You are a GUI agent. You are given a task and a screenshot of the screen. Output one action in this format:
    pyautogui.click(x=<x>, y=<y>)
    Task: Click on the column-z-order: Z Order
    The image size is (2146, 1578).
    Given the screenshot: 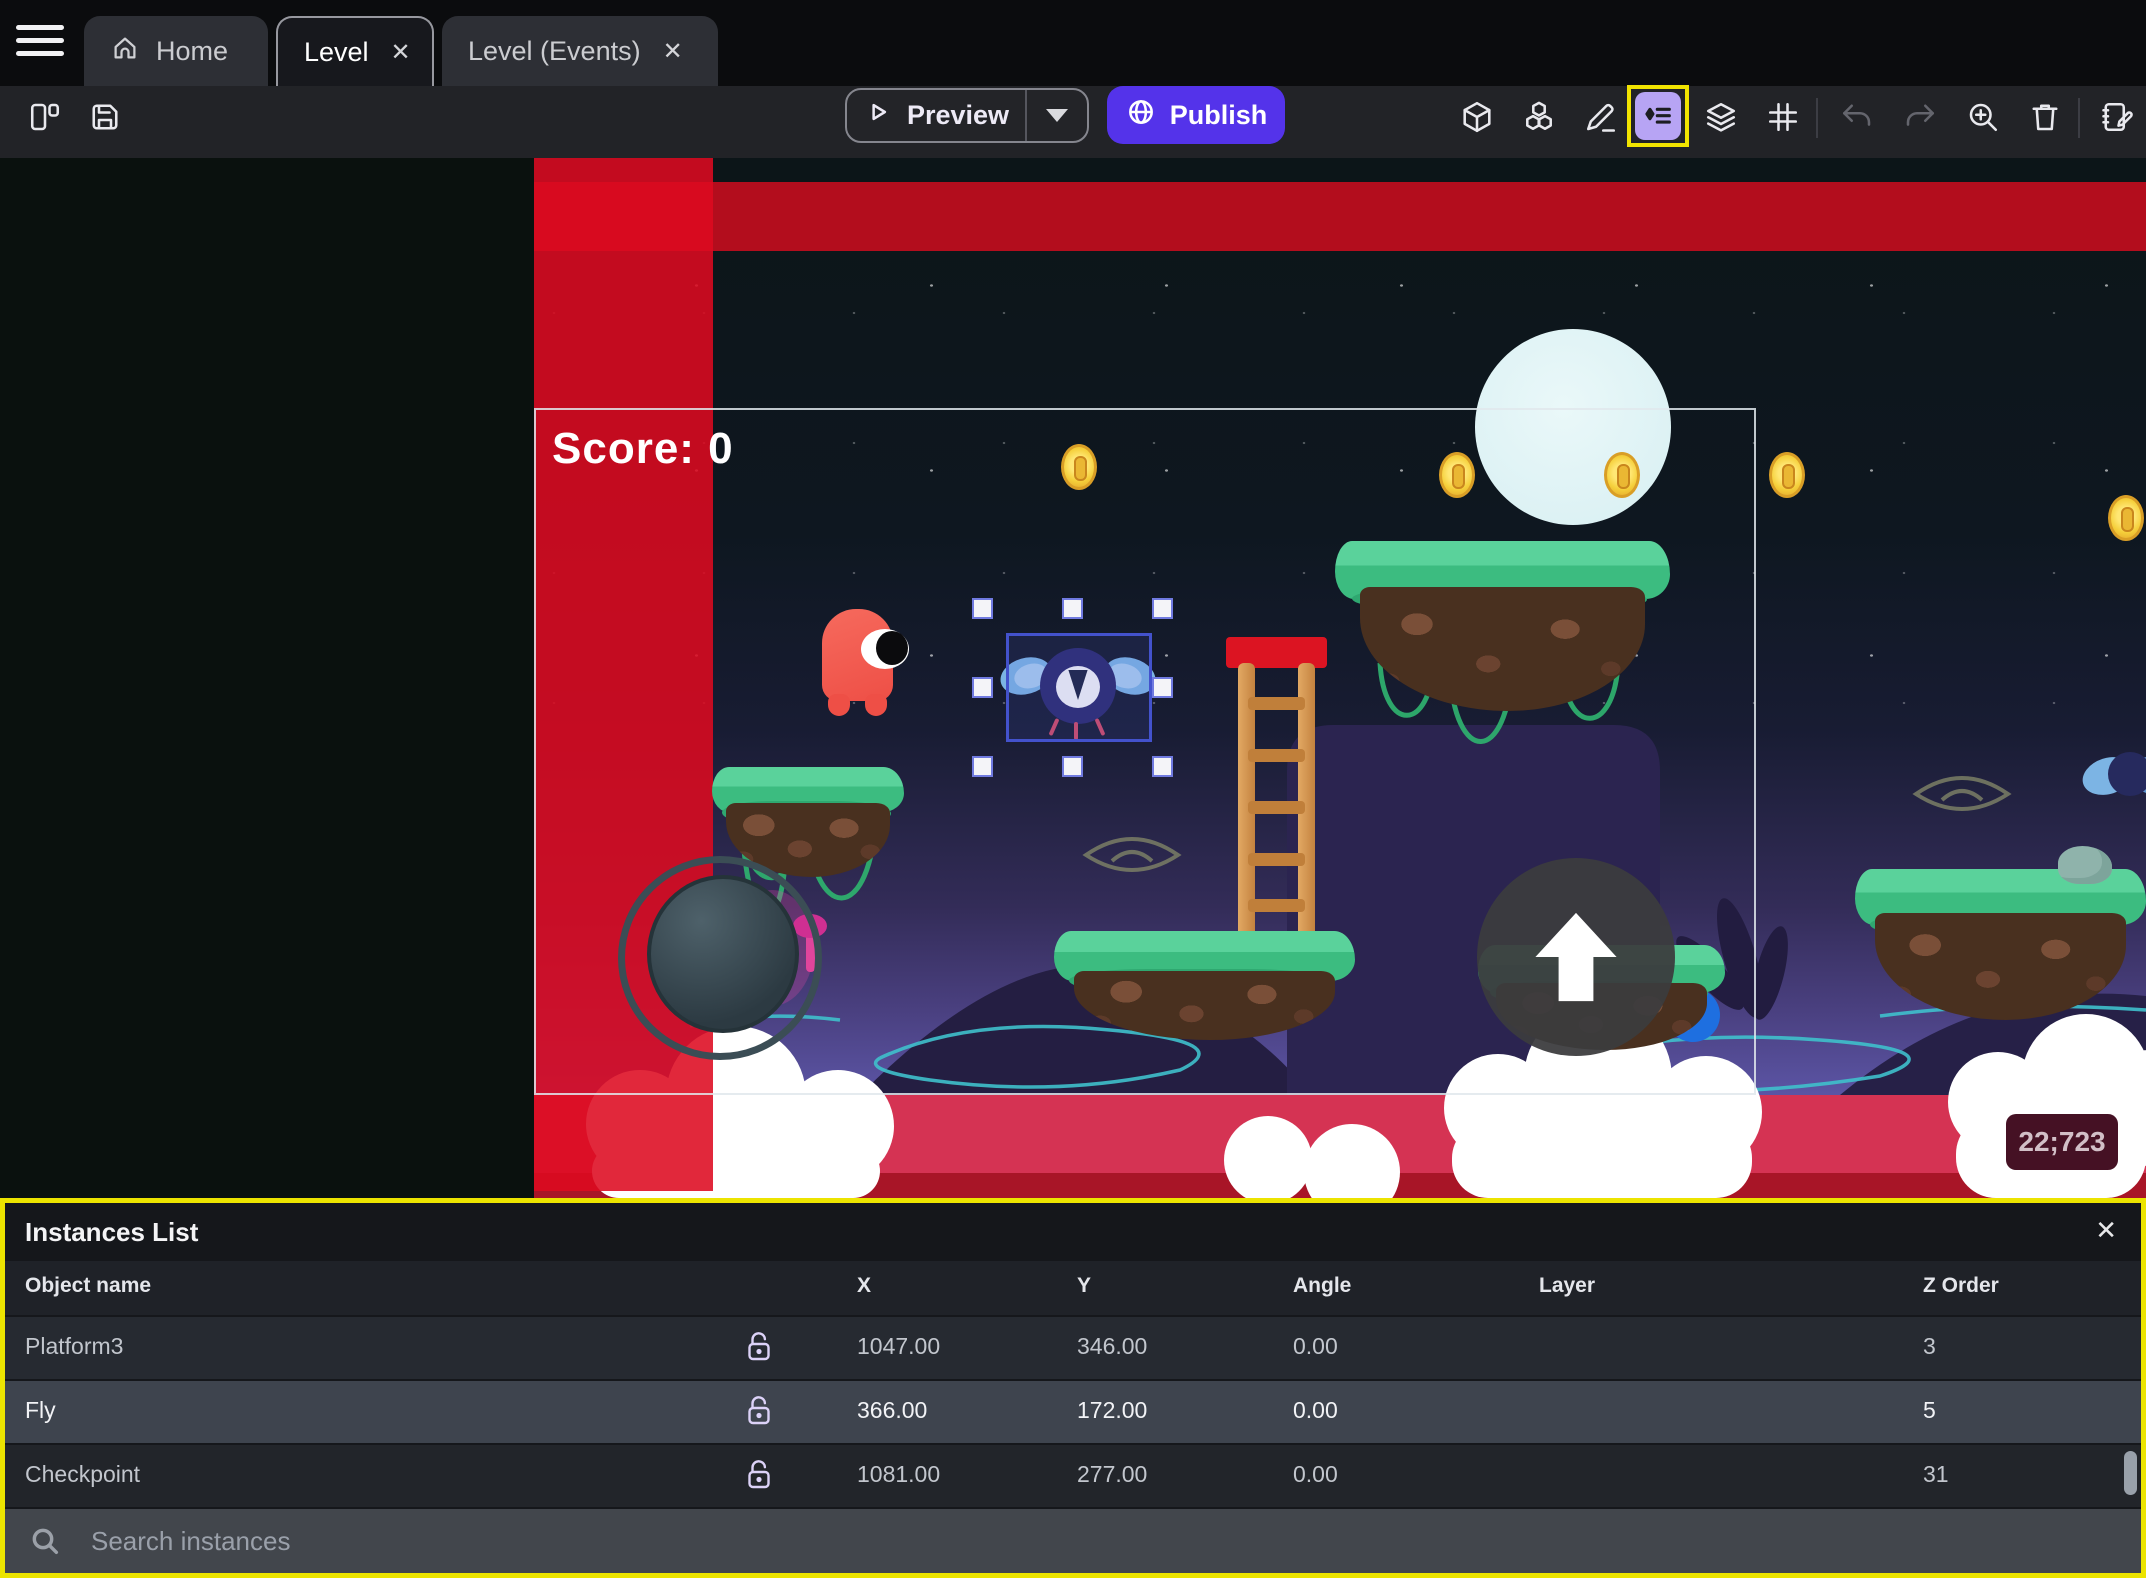 What is the action you would take?
    pyautogui.click(x=1961, y=1286)
    